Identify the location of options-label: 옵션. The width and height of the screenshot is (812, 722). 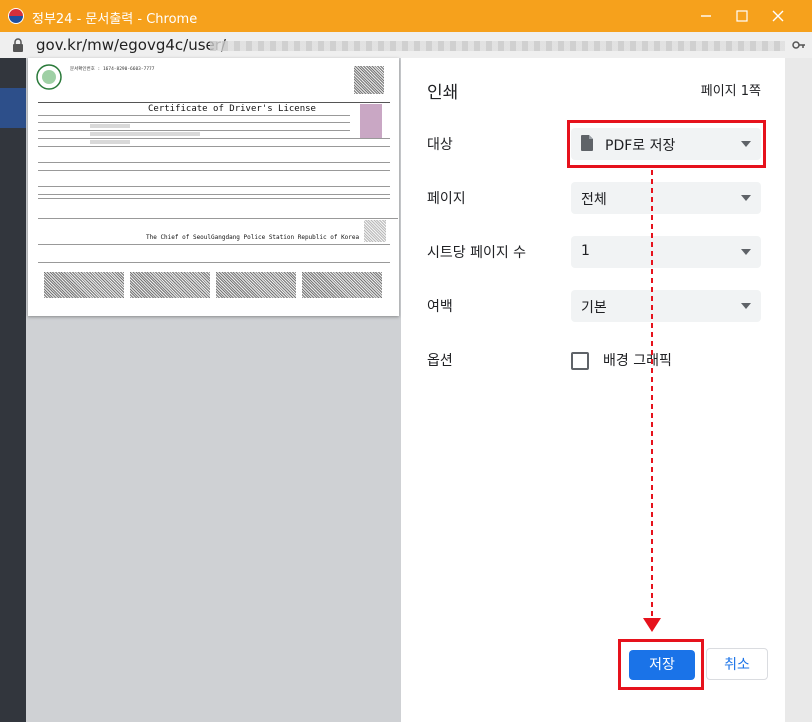
(440, 361).